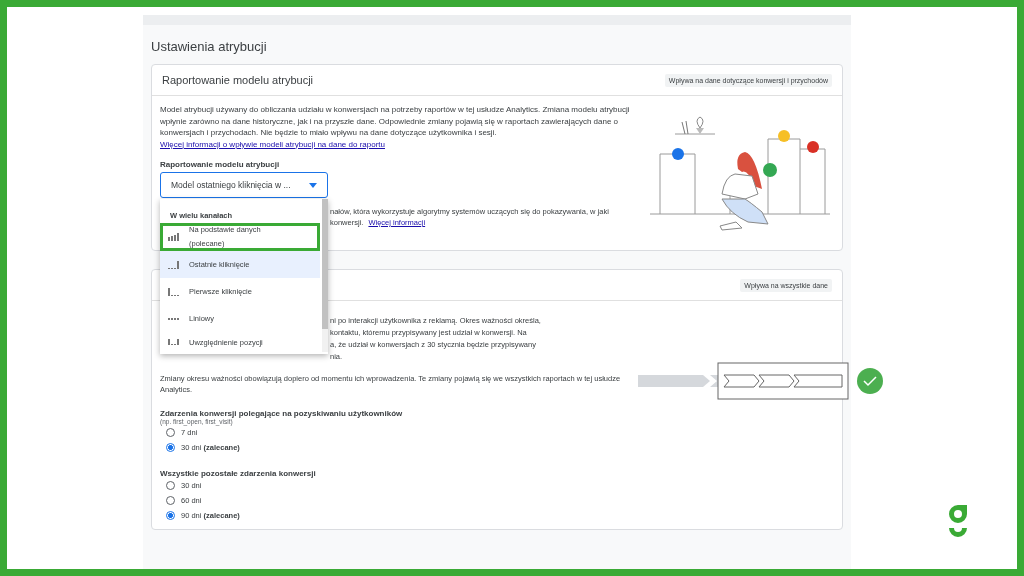  Describe the element at coordinates (173, 264) in the screenshot. I see `last-bar-icon` at that location.